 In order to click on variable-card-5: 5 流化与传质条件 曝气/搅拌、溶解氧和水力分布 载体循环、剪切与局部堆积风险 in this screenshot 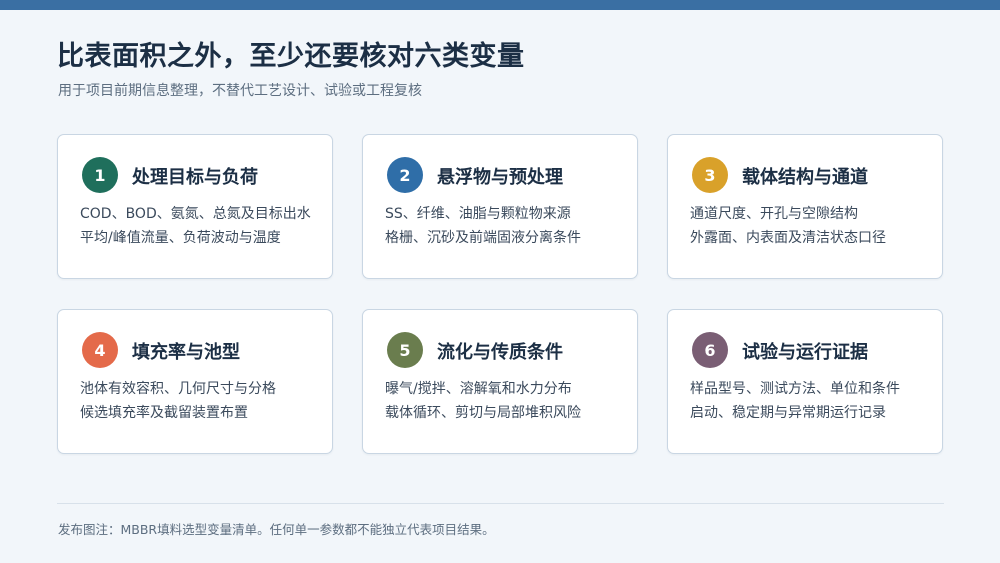, I will do `click(500, 381)`.